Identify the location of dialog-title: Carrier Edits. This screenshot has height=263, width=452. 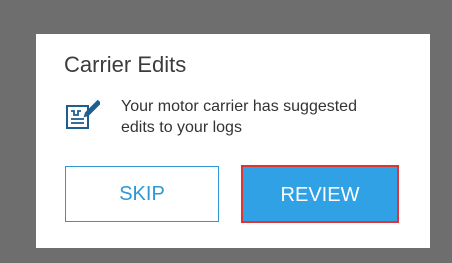
(125, 64).